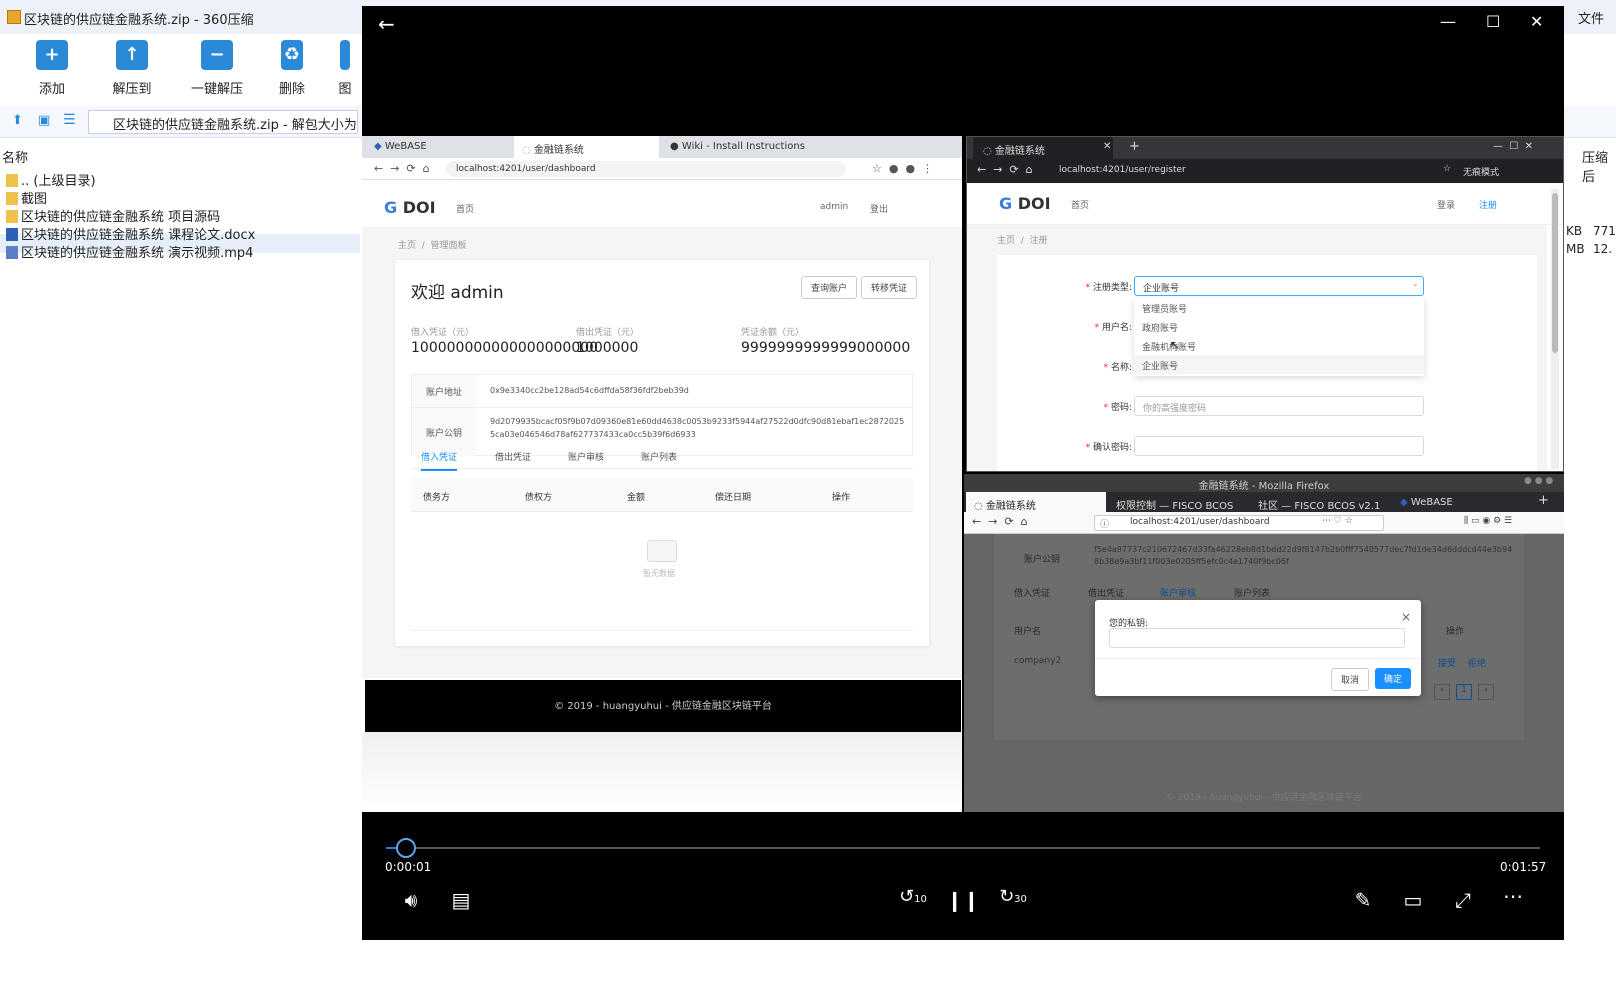  Describe the element at coordinates (1106, 594) in the screenshot. I see `inner-tab: 借出凭证` at that location.